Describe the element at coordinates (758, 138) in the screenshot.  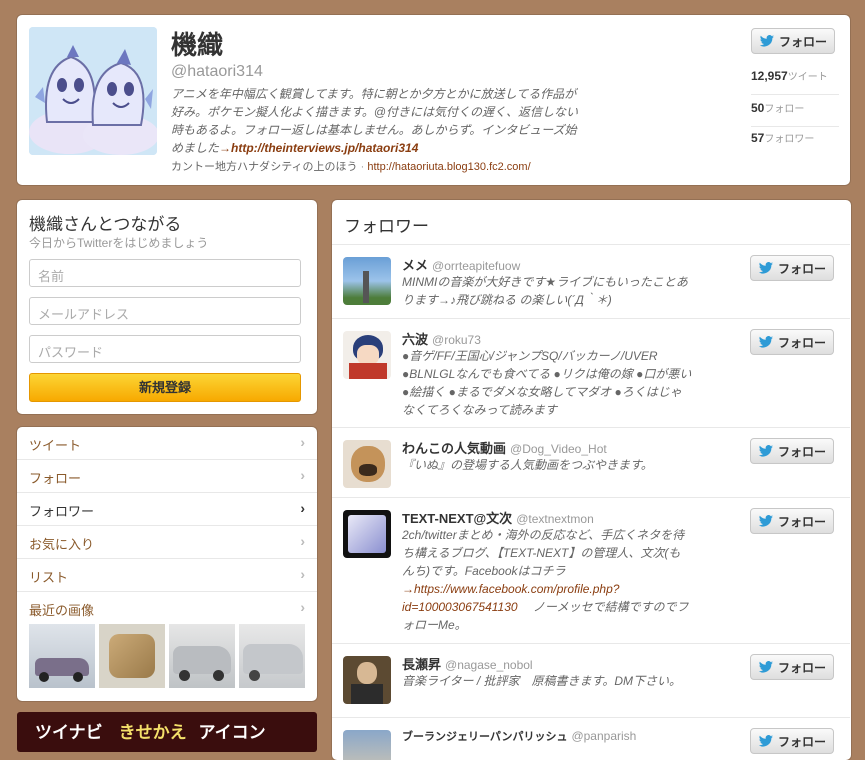
I see `stat-followers-value: 57` at that location.